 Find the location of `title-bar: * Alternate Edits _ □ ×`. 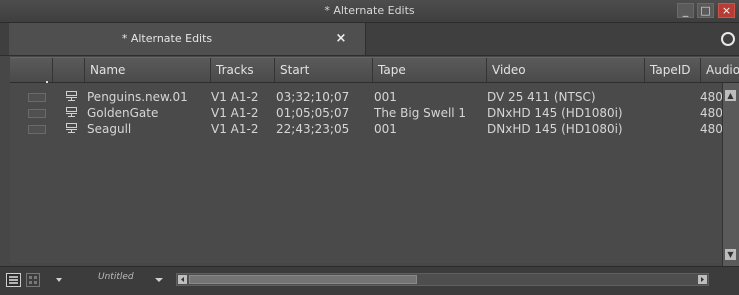

title-bar: * Alternate Edits _ □ × is located at coordinates (369, 11).